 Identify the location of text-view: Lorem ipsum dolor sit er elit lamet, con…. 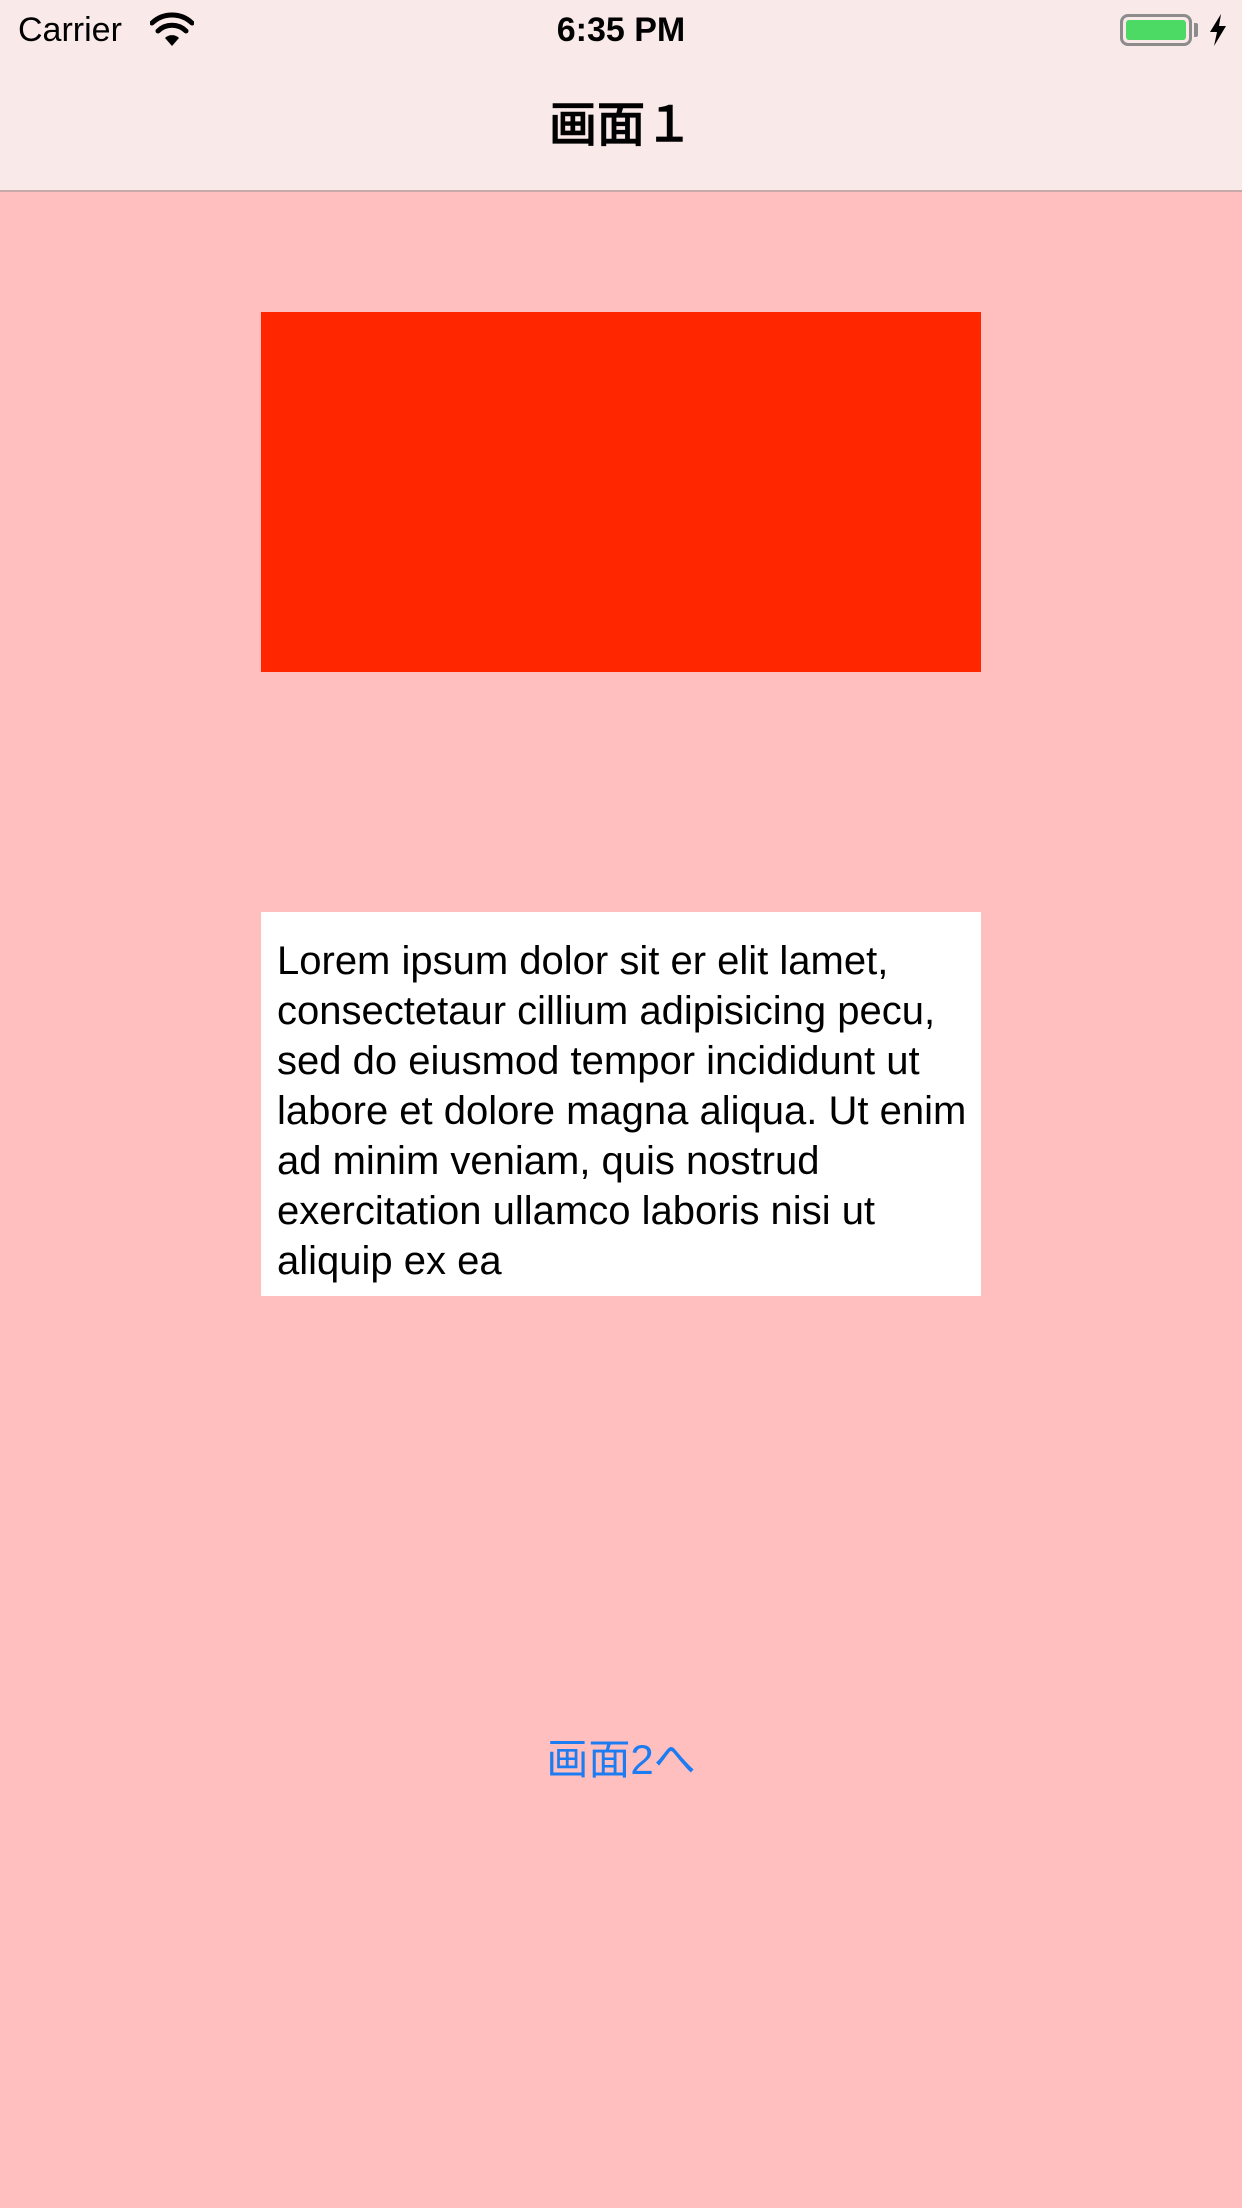
(621, 1104).